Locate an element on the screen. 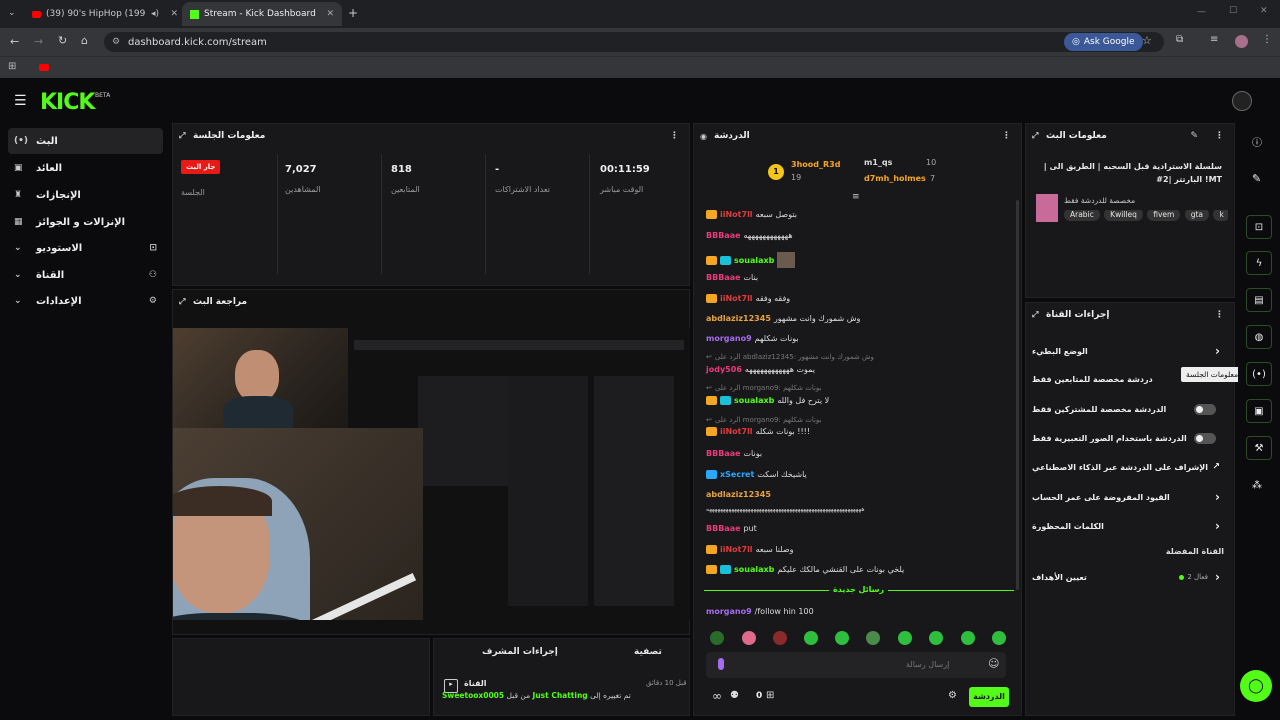  rail-storage-icon: ▣ is located at coordinates (1259, 411).